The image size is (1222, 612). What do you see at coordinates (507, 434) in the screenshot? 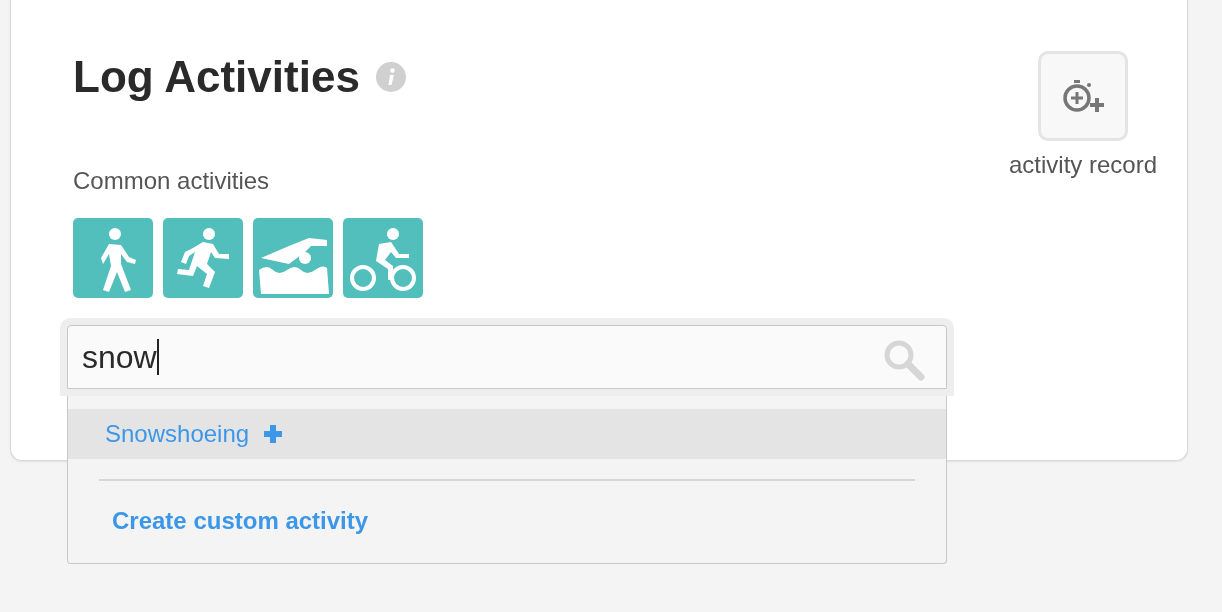
I see `suggestion-item: Snowshoeing` at bounding box center [507, 434].